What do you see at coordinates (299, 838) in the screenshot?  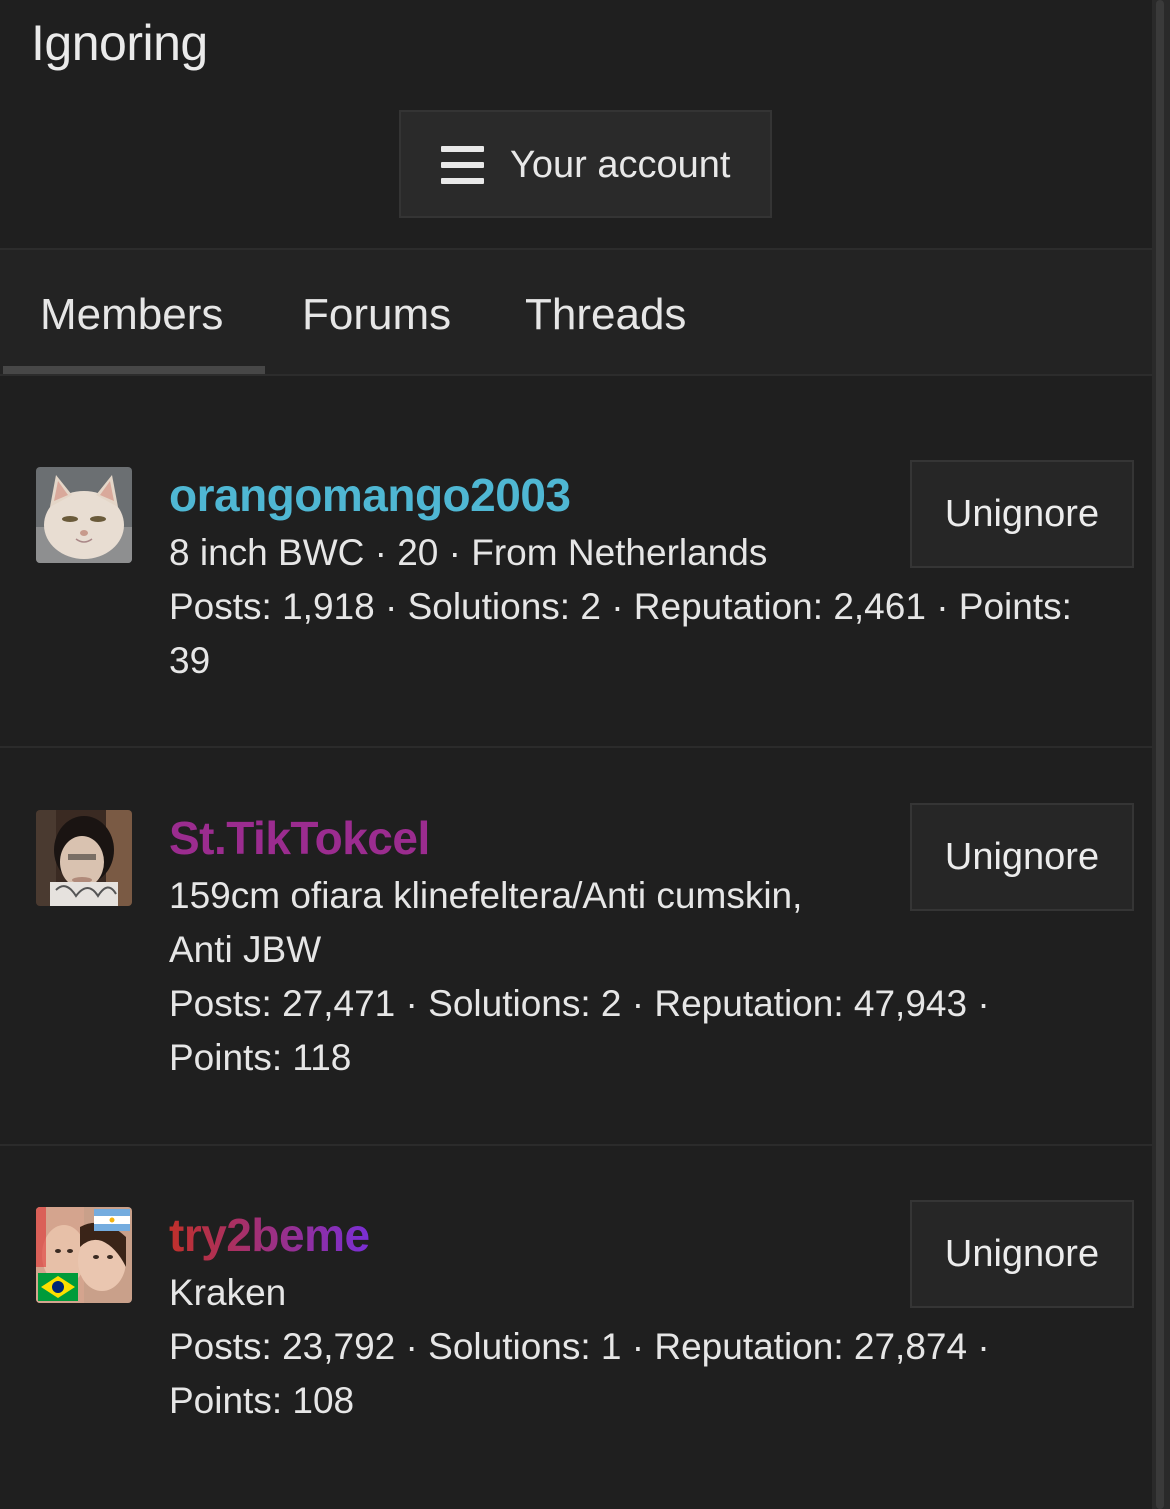 I see `member-username: St.TikTokcel` at bounding box center [299, 838].